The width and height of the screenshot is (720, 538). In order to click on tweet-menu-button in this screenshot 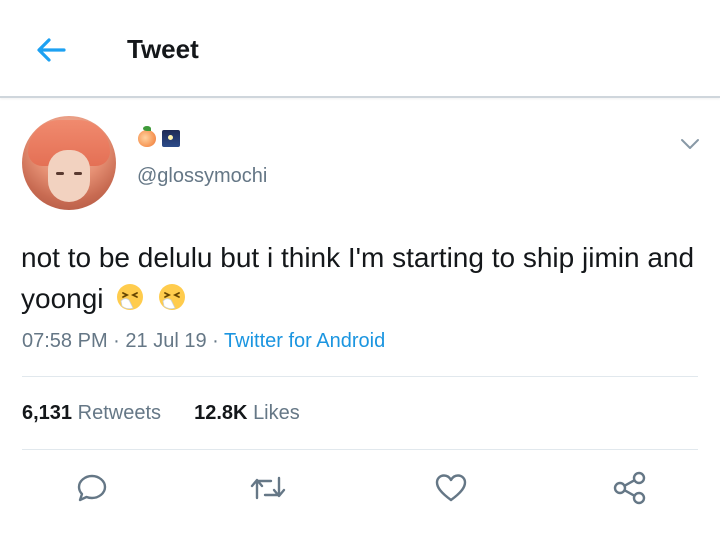, I will do `click(690, 144)`.